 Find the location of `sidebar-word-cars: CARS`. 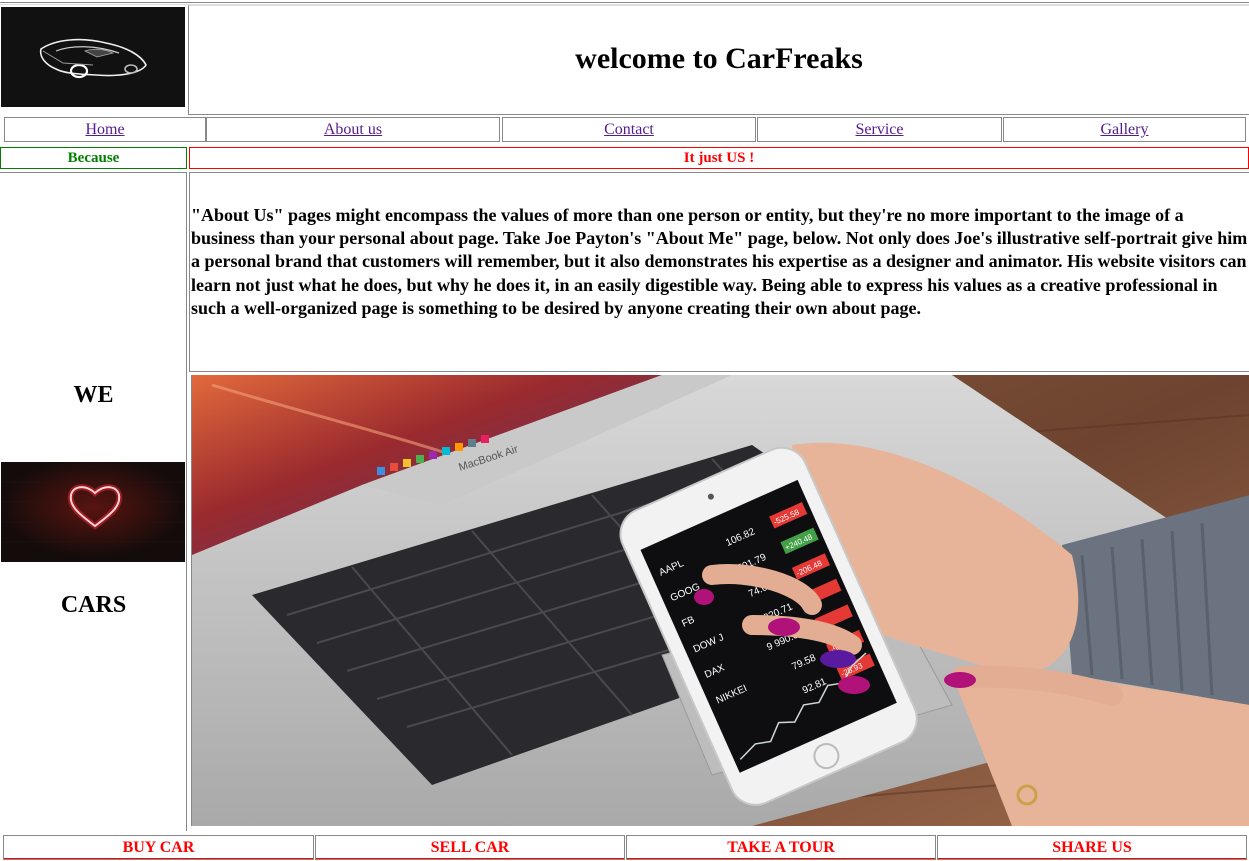

sidebar-word-cars: CARS is located at coordinates (93, 605).